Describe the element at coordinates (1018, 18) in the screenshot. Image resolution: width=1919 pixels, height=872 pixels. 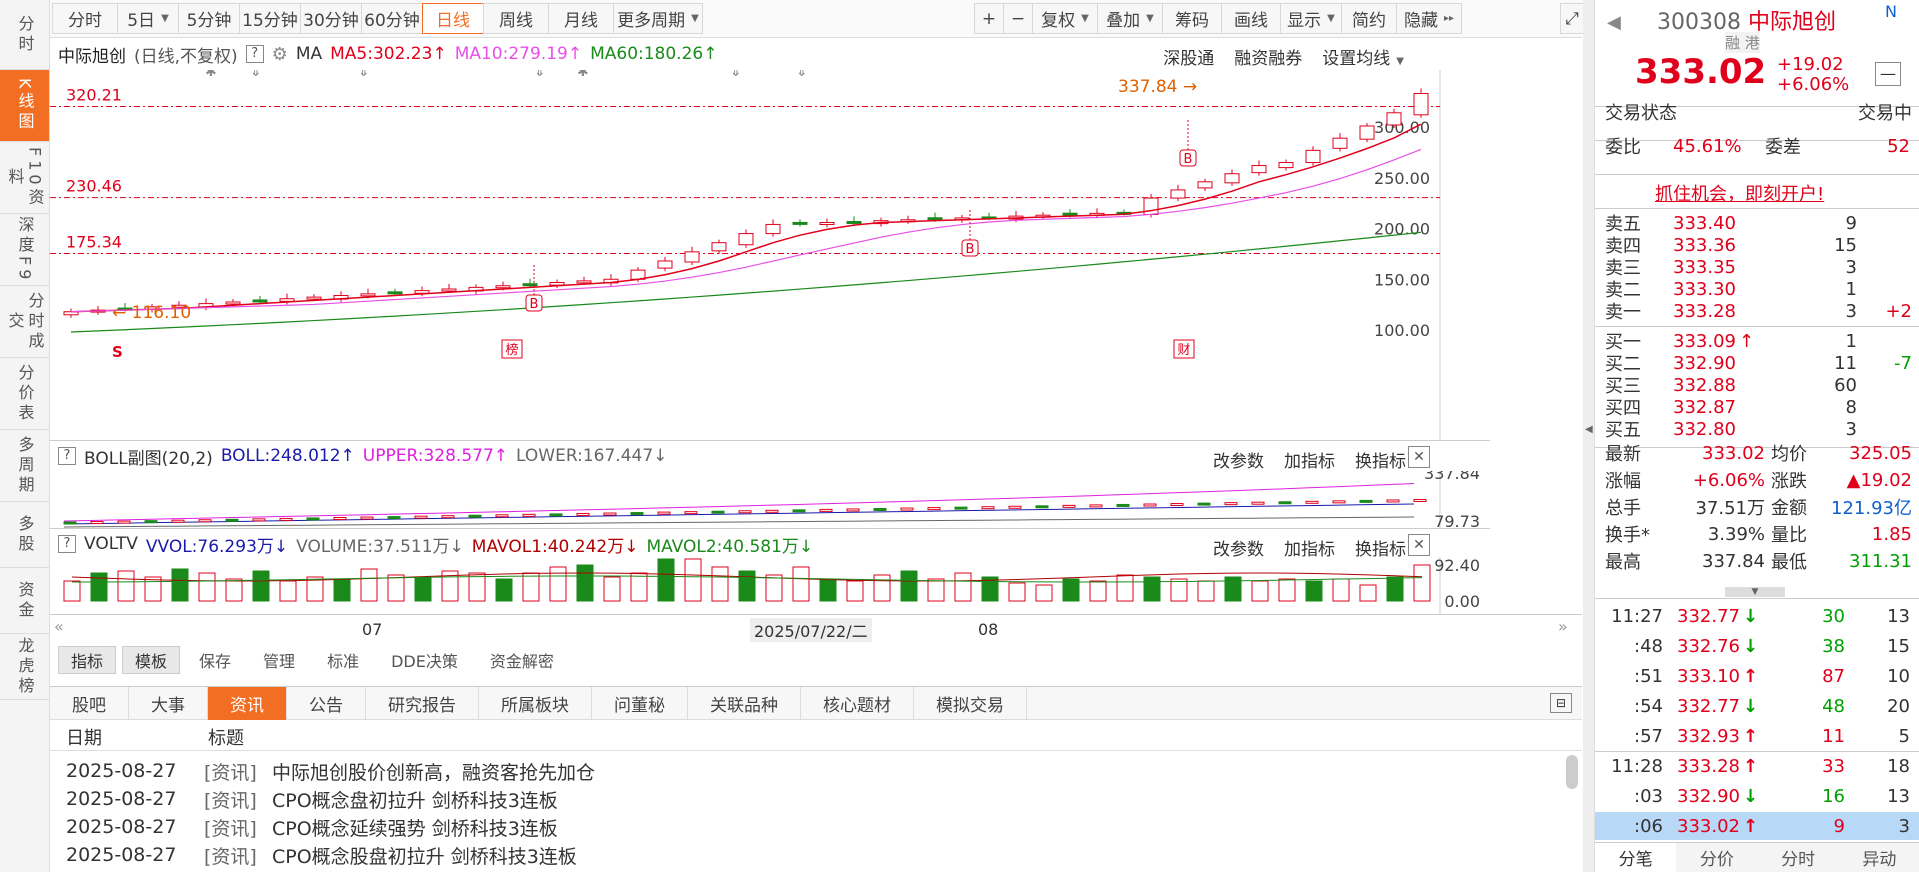
I see `tool-button-1: −` at that location.